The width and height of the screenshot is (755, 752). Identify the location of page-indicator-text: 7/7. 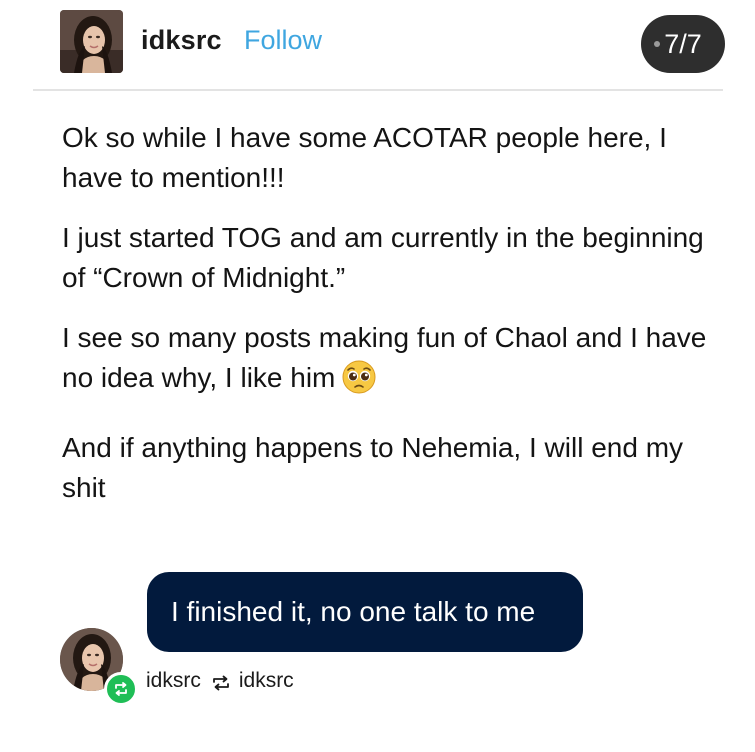
(683, 43).